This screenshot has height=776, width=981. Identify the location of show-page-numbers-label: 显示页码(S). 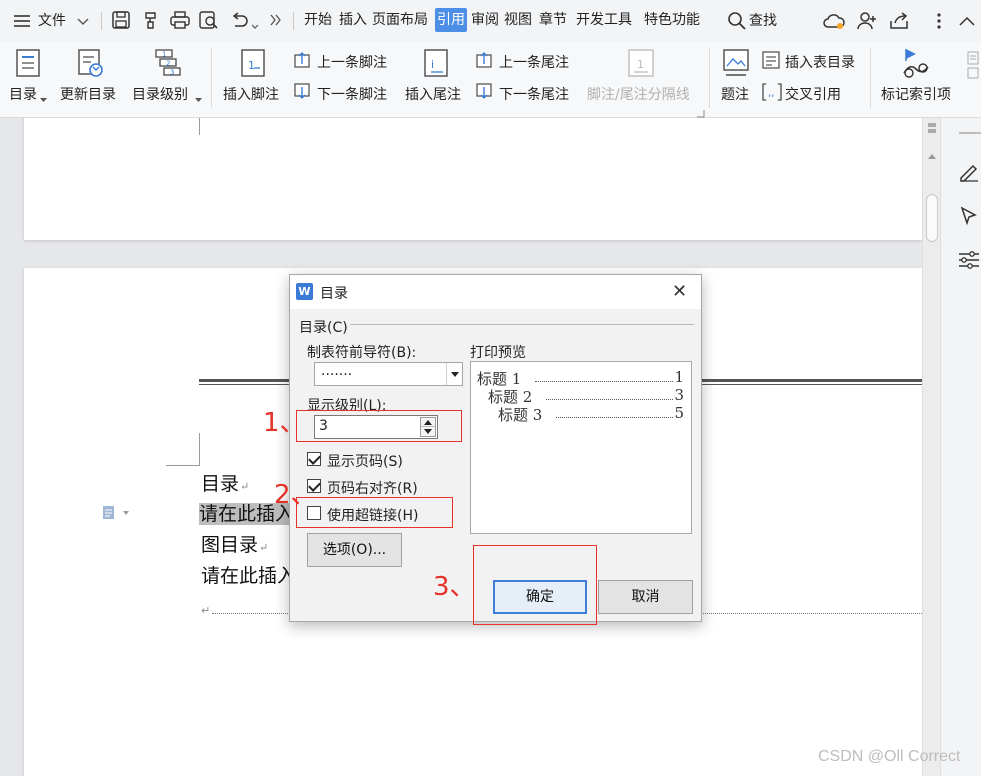
(365, 461).